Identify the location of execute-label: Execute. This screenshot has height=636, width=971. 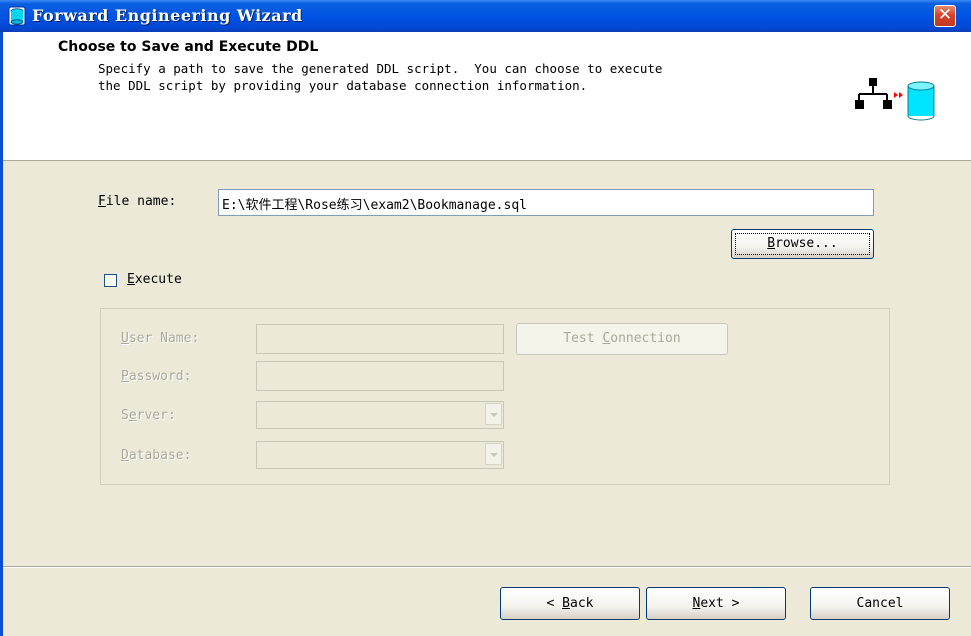
(154, 279).